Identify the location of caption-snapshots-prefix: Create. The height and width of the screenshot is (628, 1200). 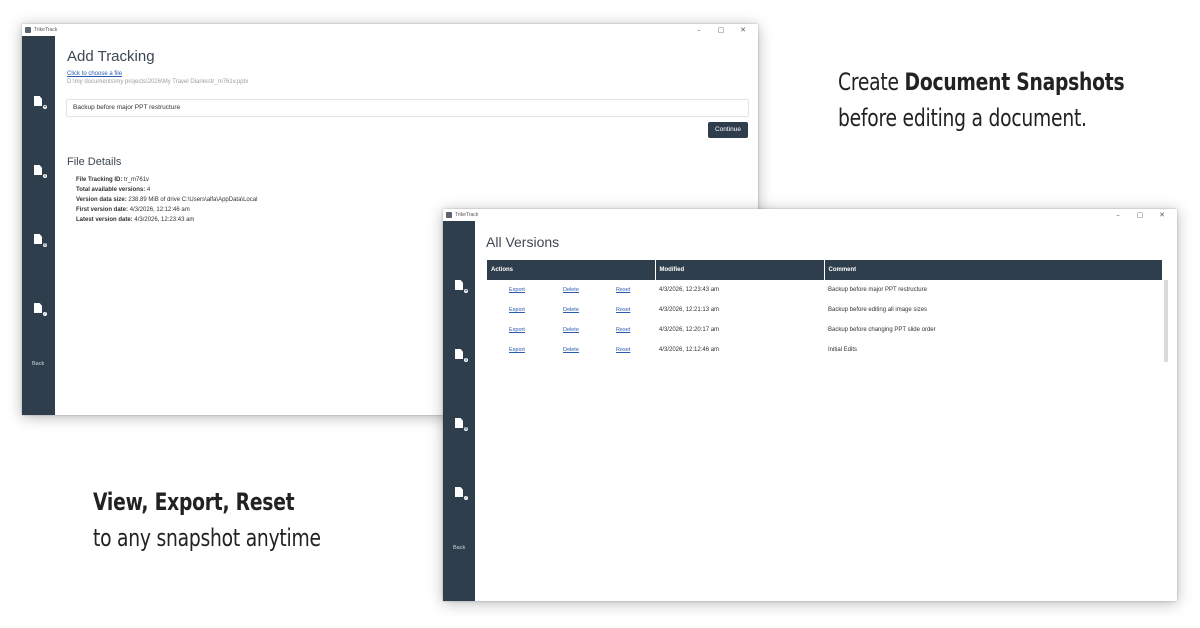
(871, 82).